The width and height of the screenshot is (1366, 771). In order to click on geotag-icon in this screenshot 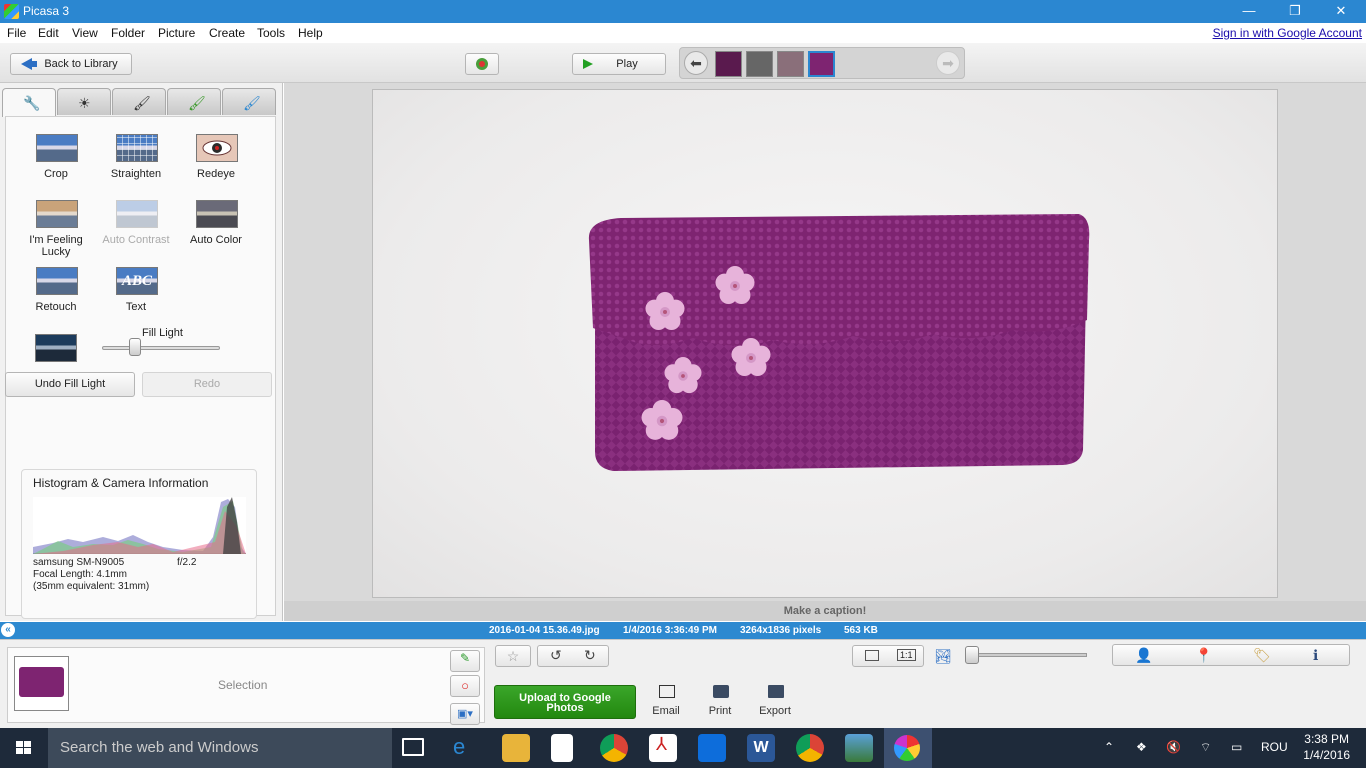, I will do `click(482, 64)`.